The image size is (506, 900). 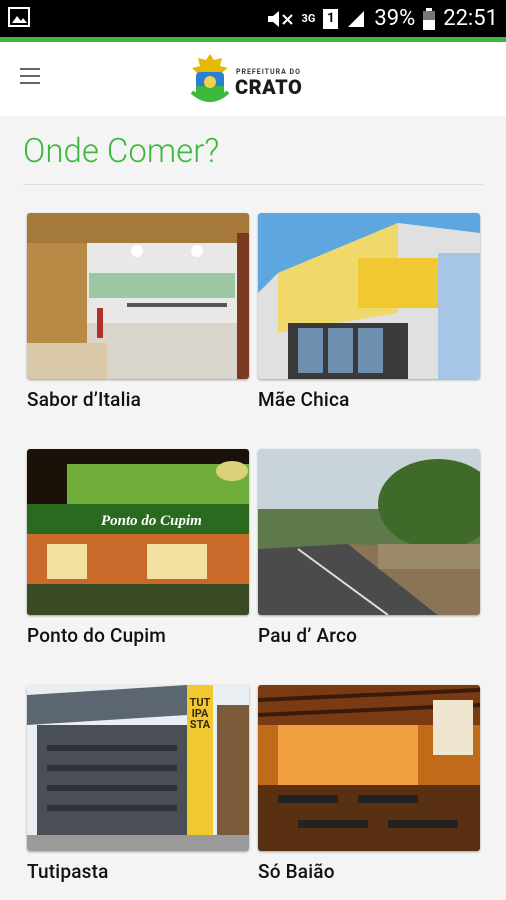 I want to click on status-bar: 3G 1 39% 22:51, so click(x=253, y=18).